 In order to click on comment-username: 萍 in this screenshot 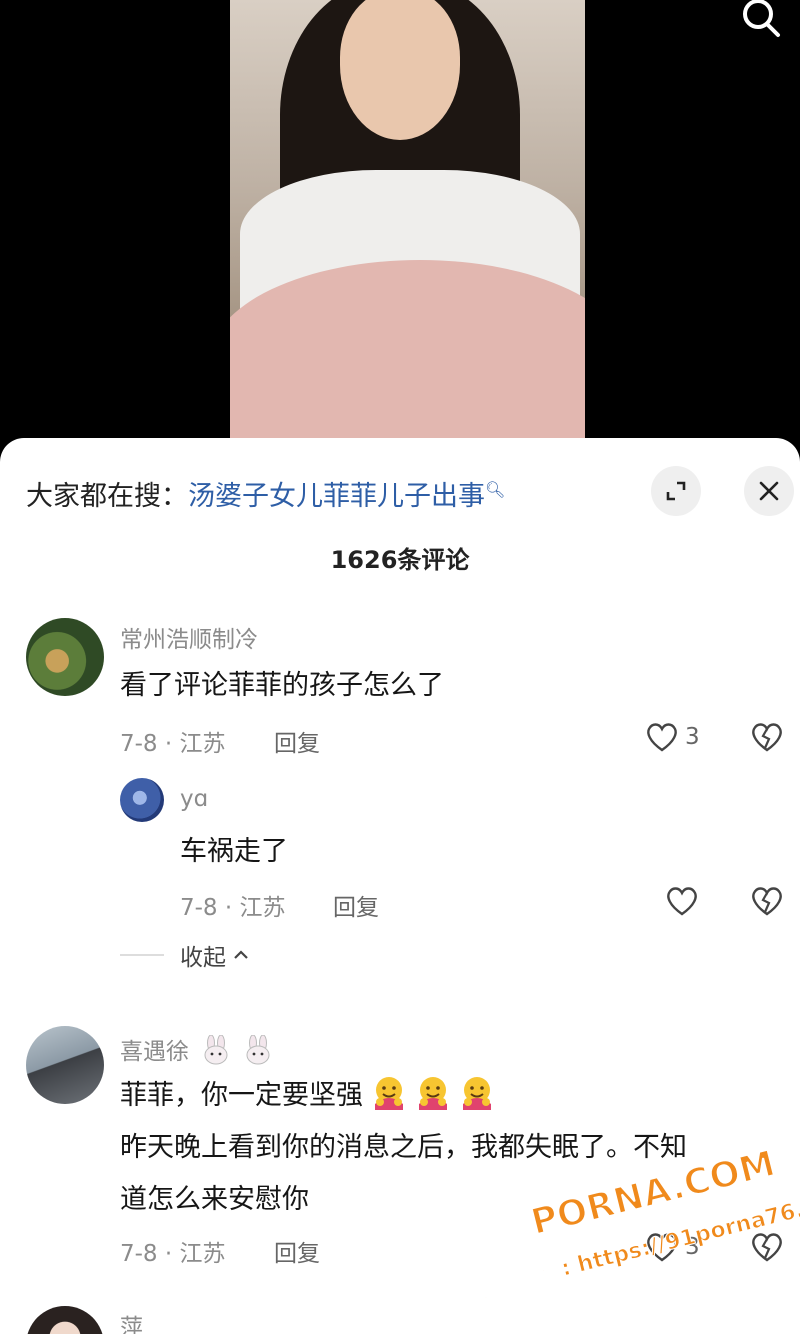, I will do `click(131, 1321)`.